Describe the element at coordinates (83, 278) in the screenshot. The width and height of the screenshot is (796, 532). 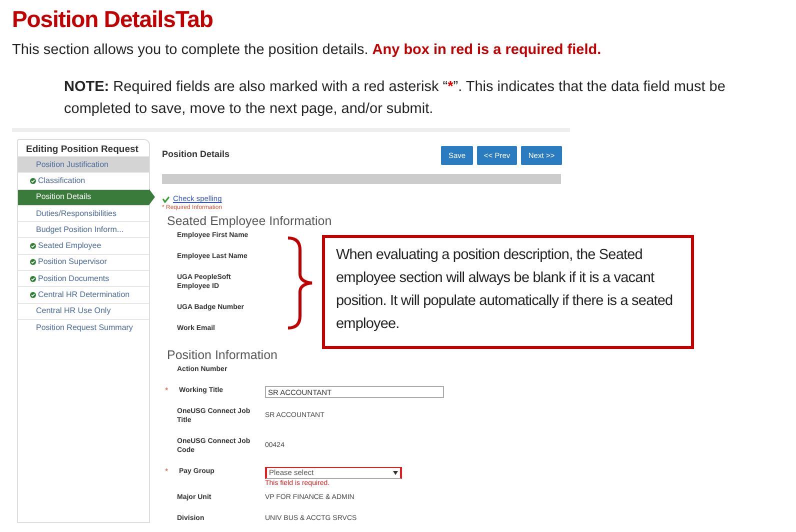
I see `sidebar-item: Position Documents` at that location.